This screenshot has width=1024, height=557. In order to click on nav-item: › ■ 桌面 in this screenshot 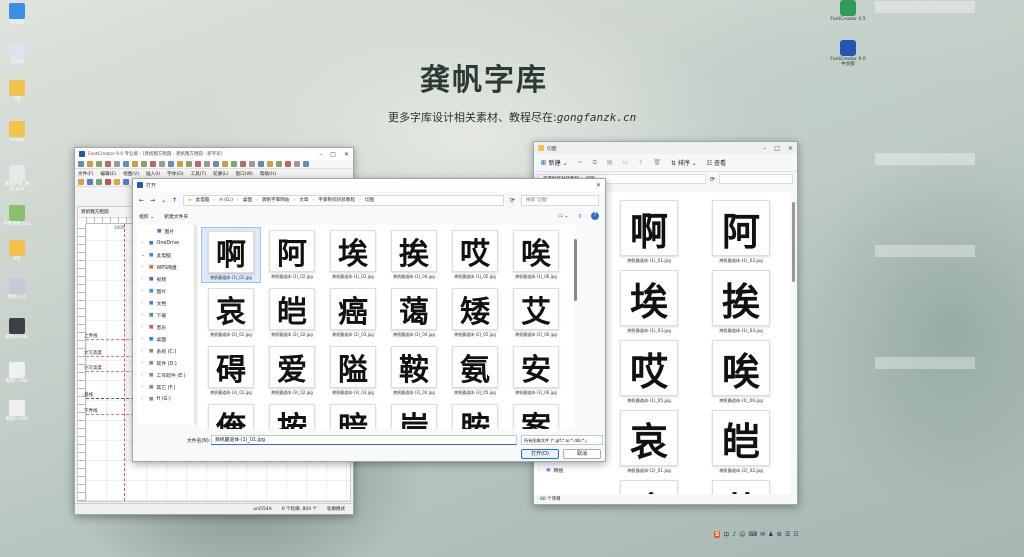, I will do `click(165, 339)`.